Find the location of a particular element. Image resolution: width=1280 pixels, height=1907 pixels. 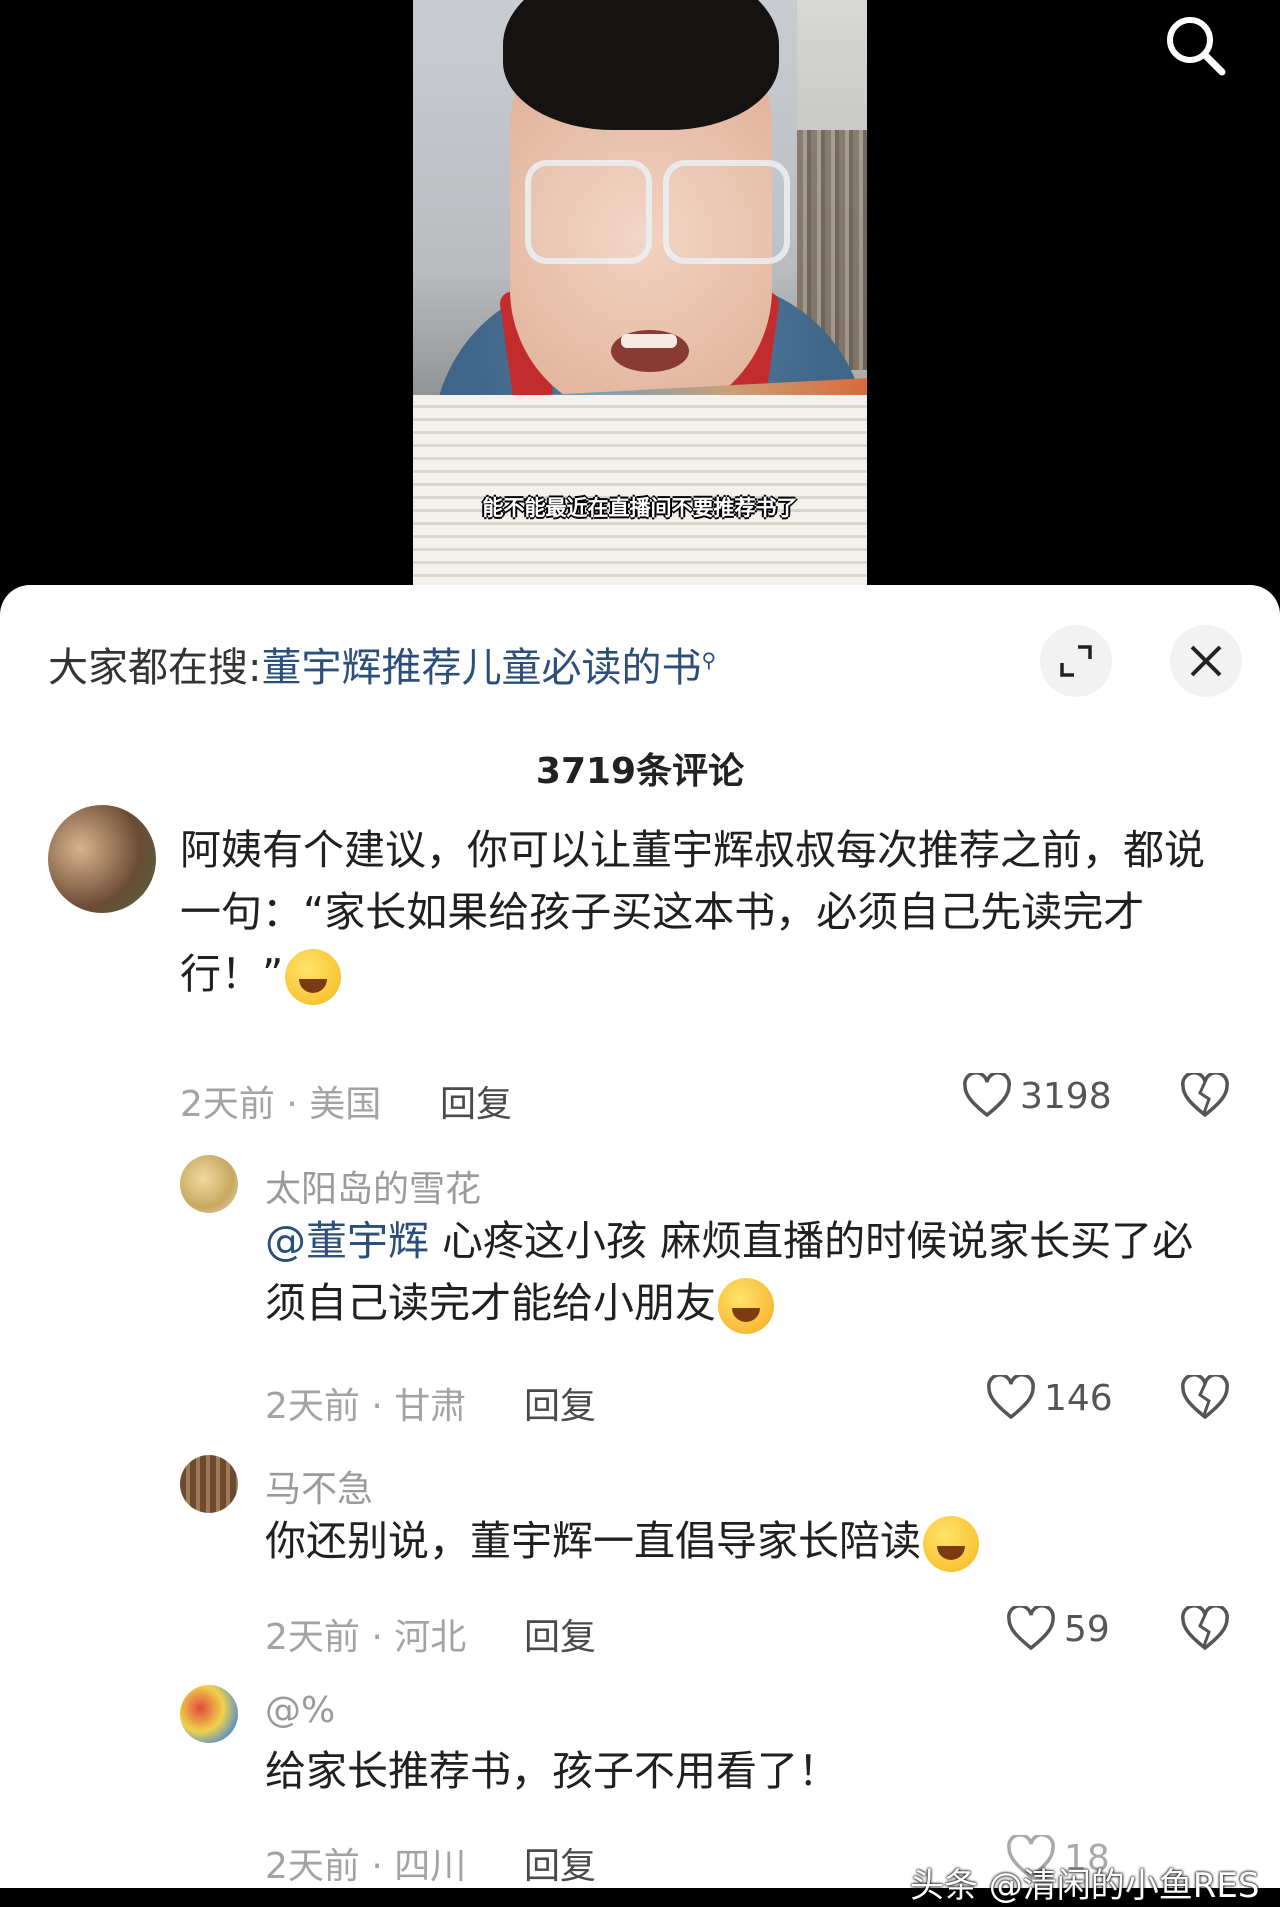

comment-meta: 2天前 · 河北 is located at coordinates (366, 1637).